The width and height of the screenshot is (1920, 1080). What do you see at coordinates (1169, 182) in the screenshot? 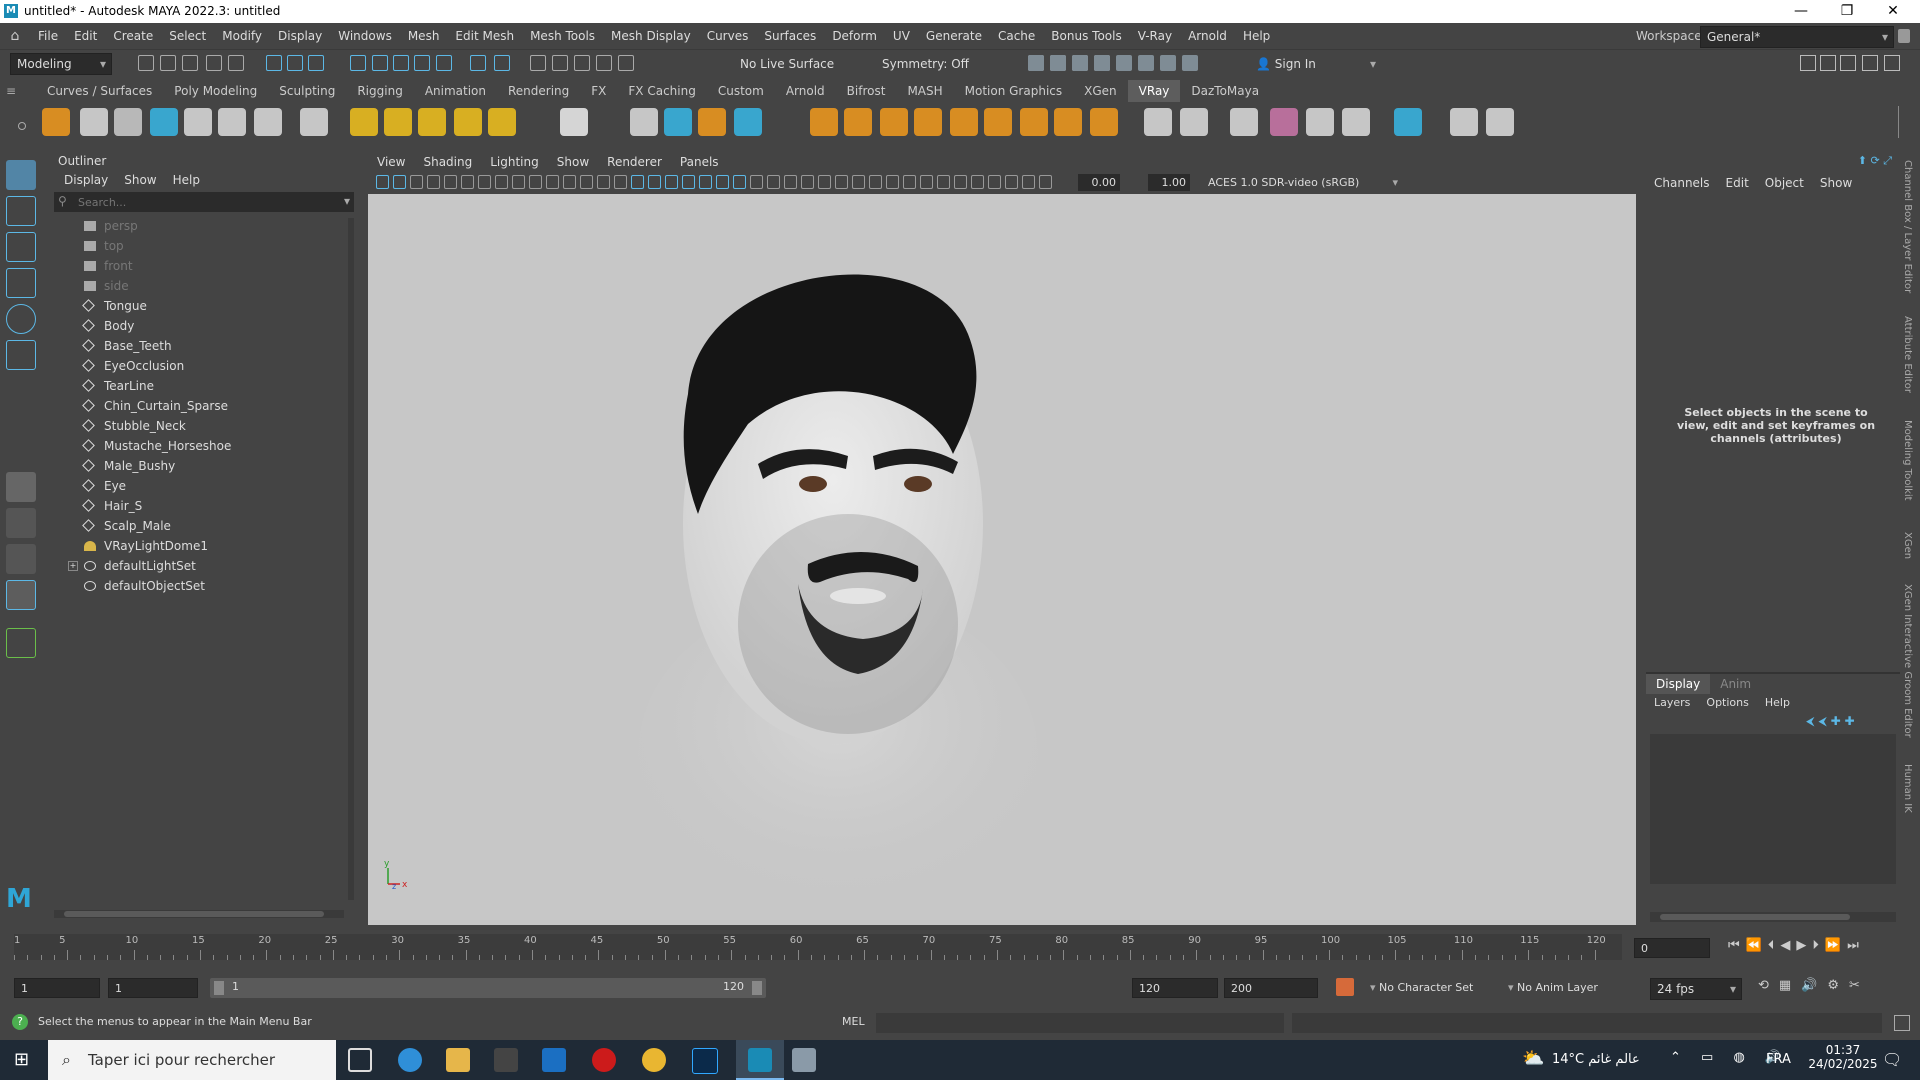
I see `gamma-field: 1.00` at bounding box center [1169, 182].